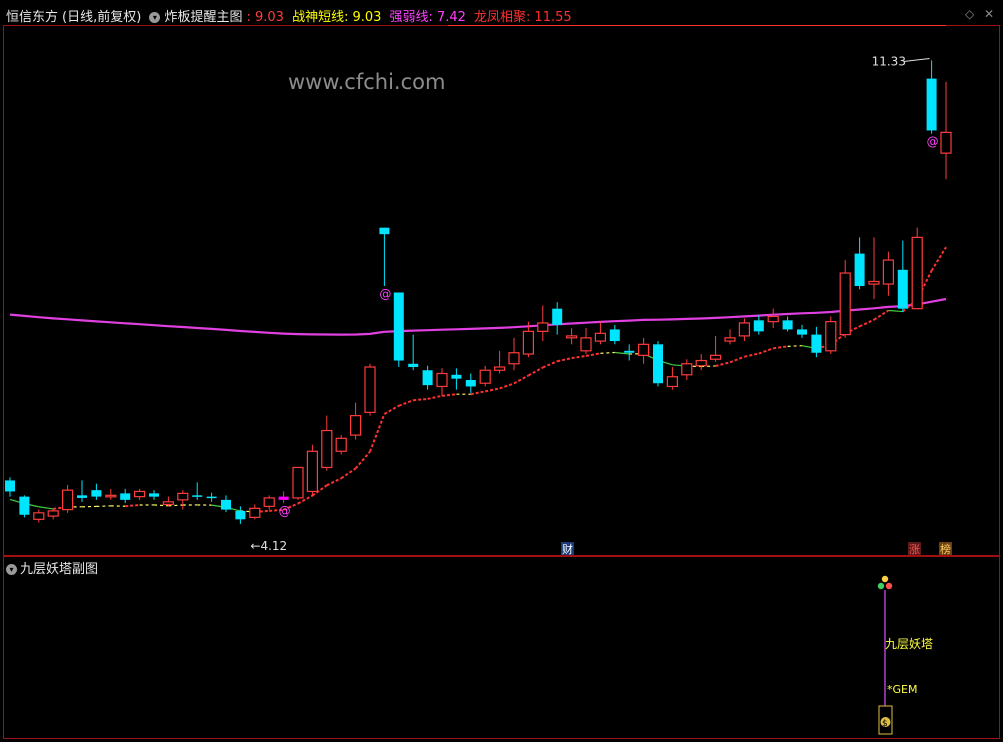  What do you see at coordinates (902, 689) in the screenshot?
I see `gem-label: *GEM` at bounding box center [902, 689].